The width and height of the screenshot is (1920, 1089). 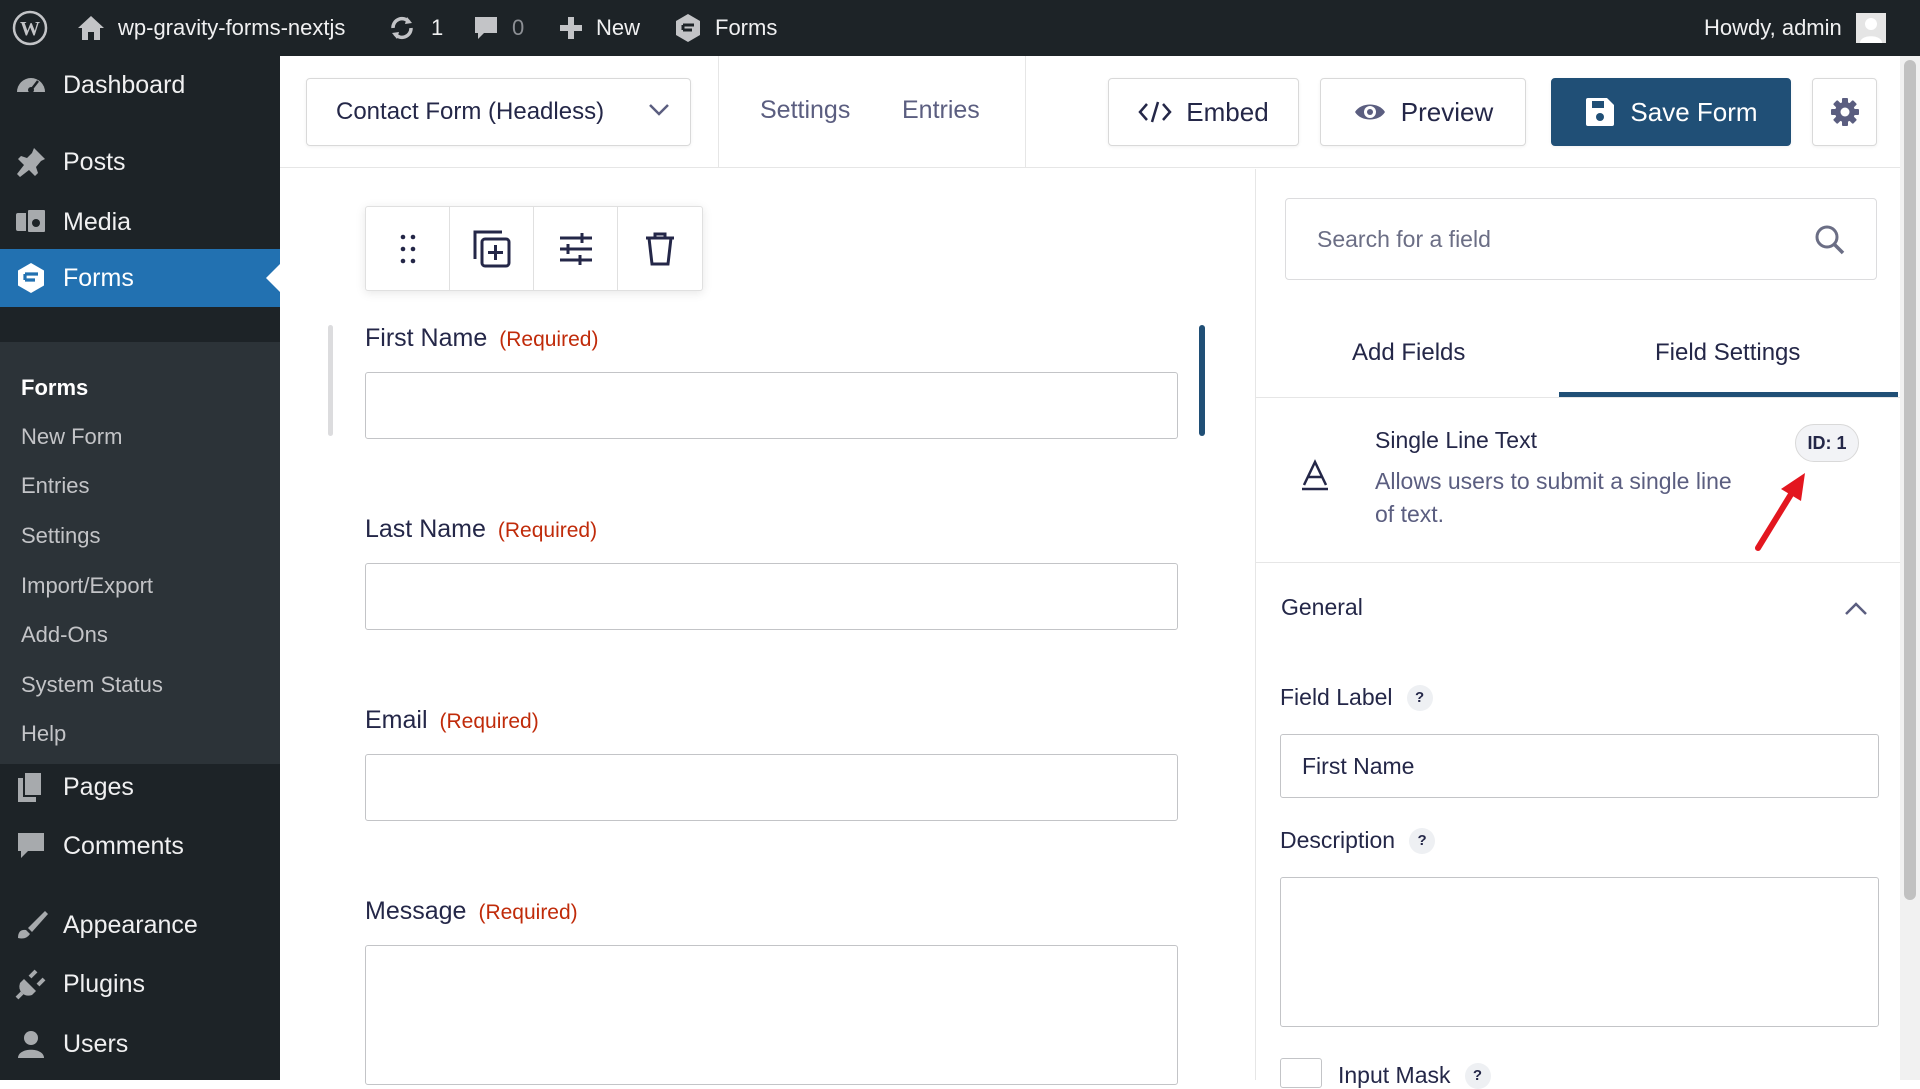 What do you see at coordinates (1404, 238) in the screenshot?
I see `search-placeholder: Search for a field` at bounding box center [1404, 238].